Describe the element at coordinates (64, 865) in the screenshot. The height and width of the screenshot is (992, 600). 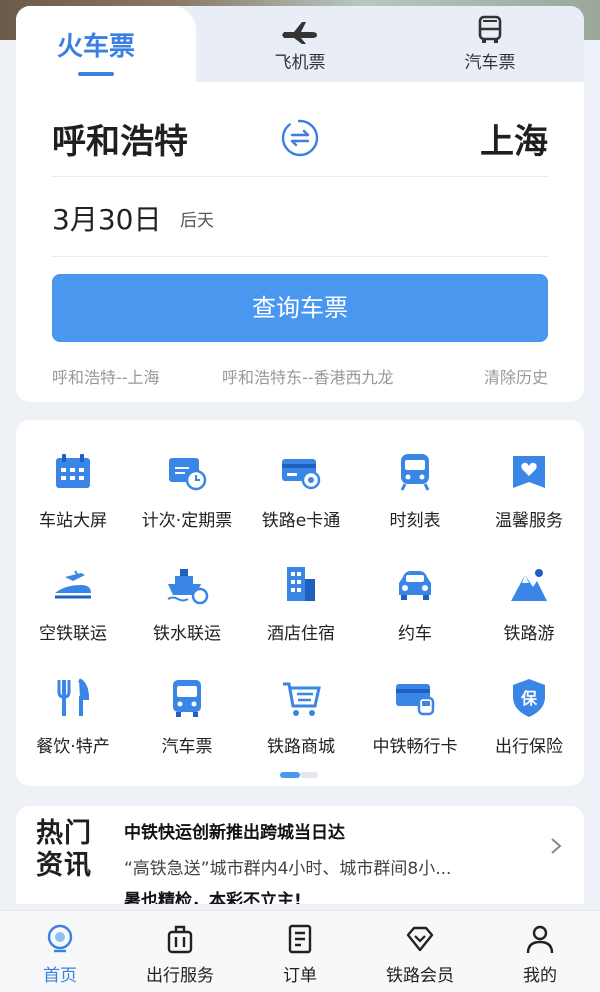
I see `badge-line2: 资讯` at that location.